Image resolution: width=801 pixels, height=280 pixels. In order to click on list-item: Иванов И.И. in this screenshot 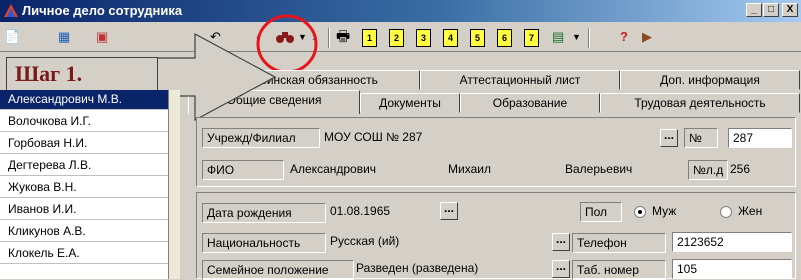, I will do `click(84, 210)`.